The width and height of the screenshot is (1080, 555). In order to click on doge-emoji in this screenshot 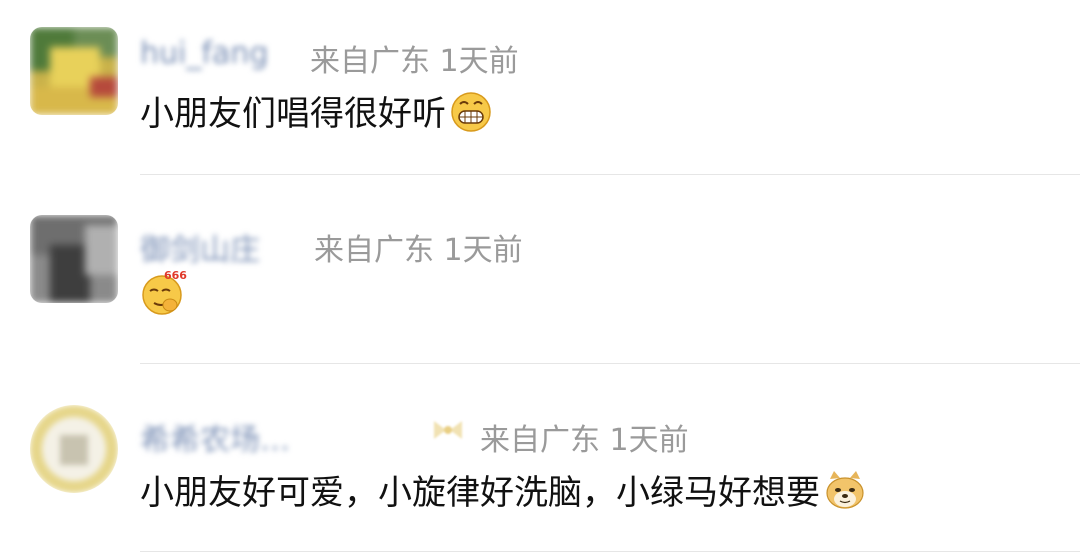, I will do `click(845, 490)`.